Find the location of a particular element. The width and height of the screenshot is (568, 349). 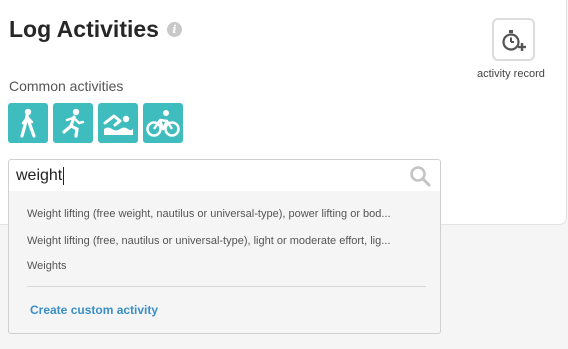

running-icon is located at coordinates (73, 123).